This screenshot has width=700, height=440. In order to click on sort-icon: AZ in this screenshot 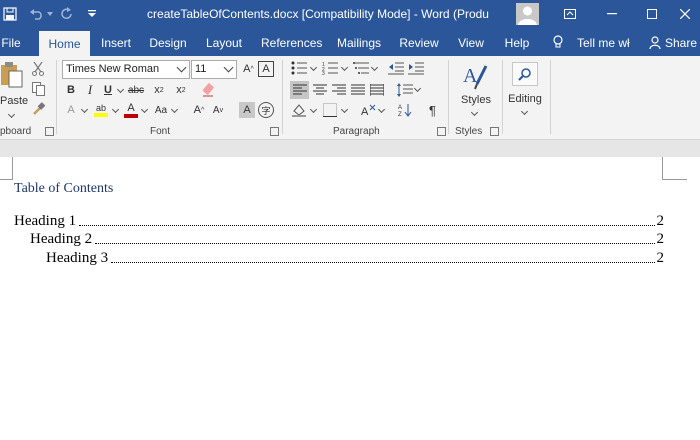, I will do `click(404, 110)`.